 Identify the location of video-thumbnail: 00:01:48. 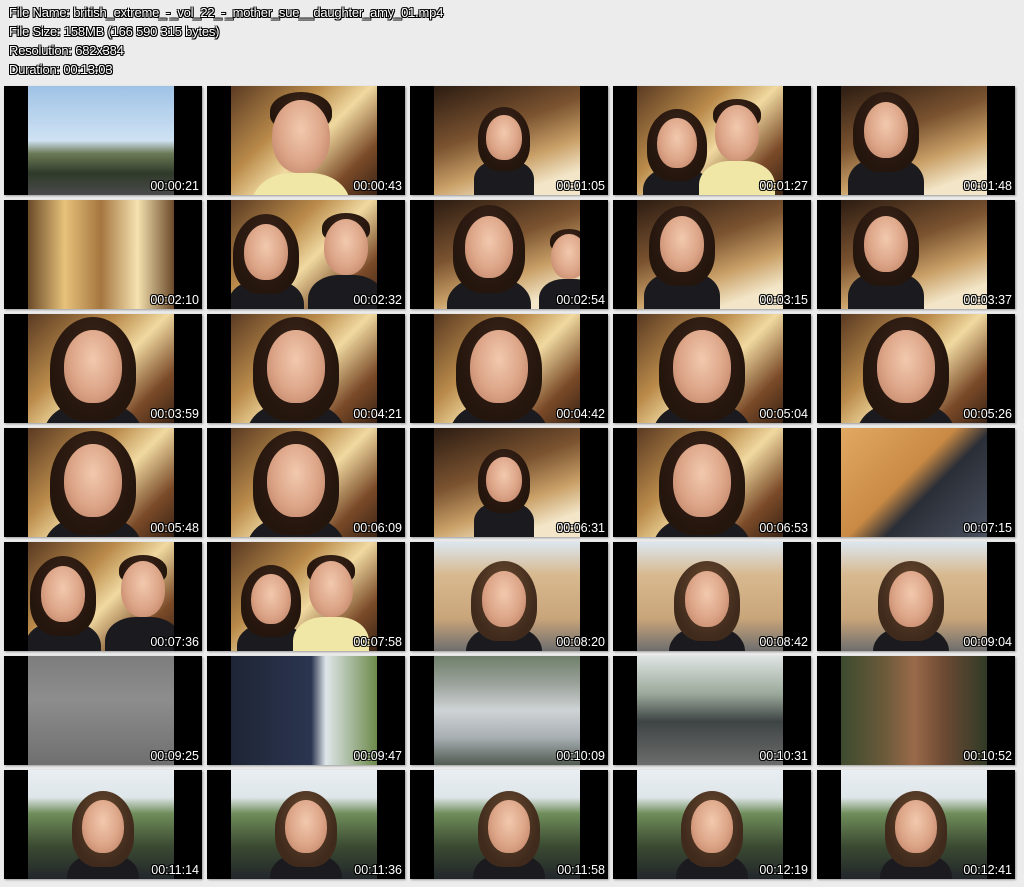
(916, 140).